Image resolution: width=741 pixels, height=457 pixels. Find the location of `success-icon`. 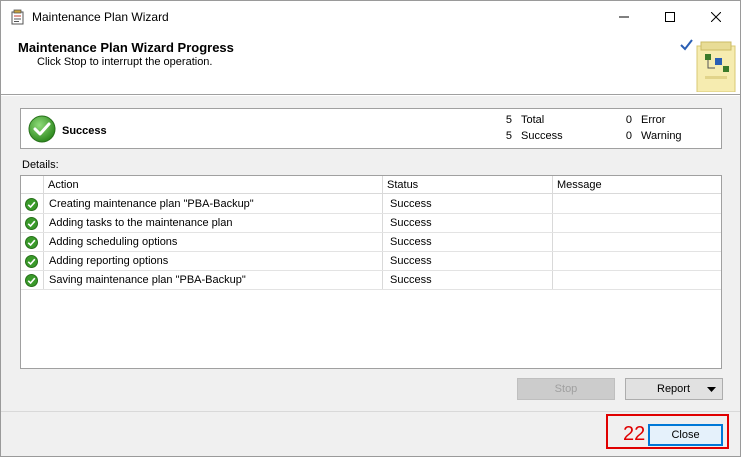

success-icon is located at coordinates (42, 129).